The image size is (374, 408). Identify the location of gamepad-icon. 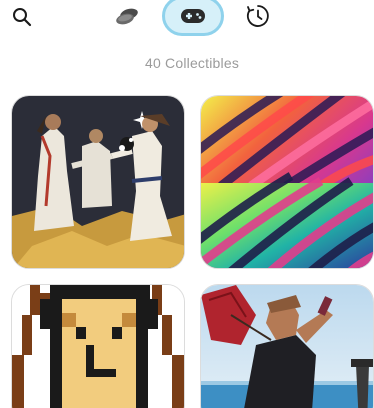
(193, 16).